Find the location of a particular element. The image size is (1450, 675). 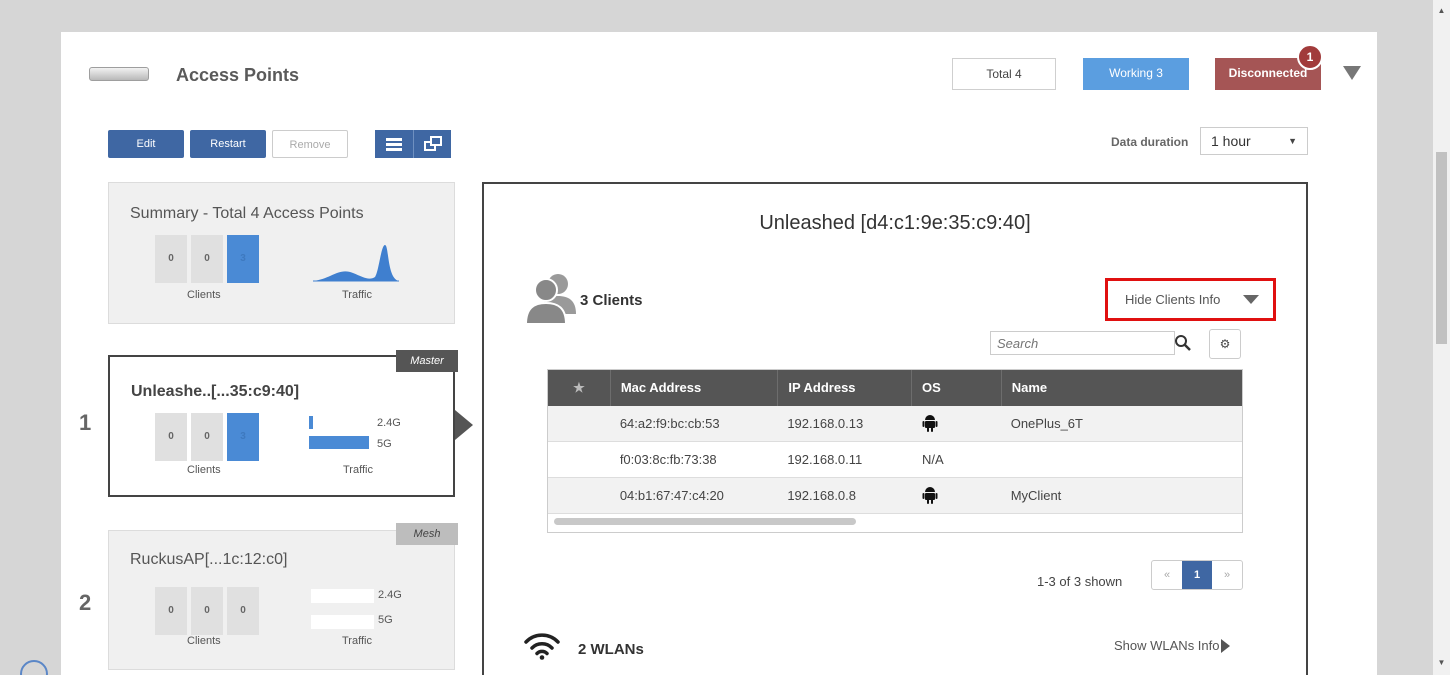

caret-right-icon is located at coordinates (1225, 646).